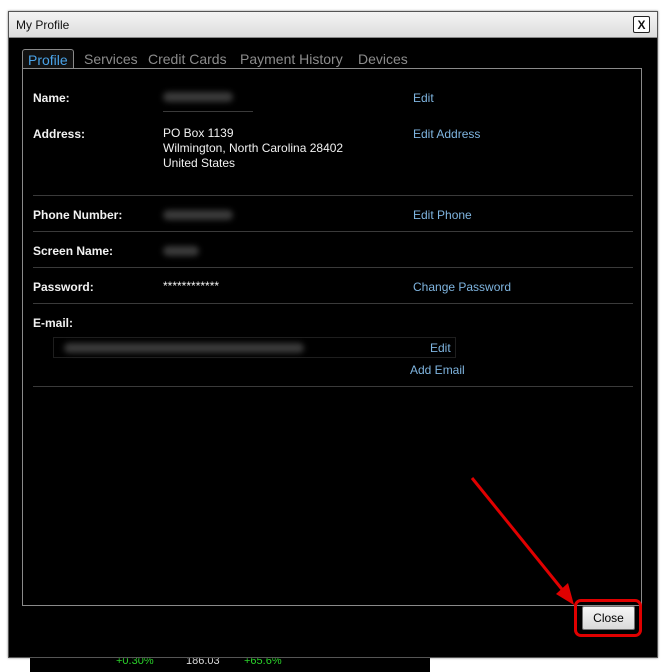  I want to click on annotation-arrow, so click(522, 541).